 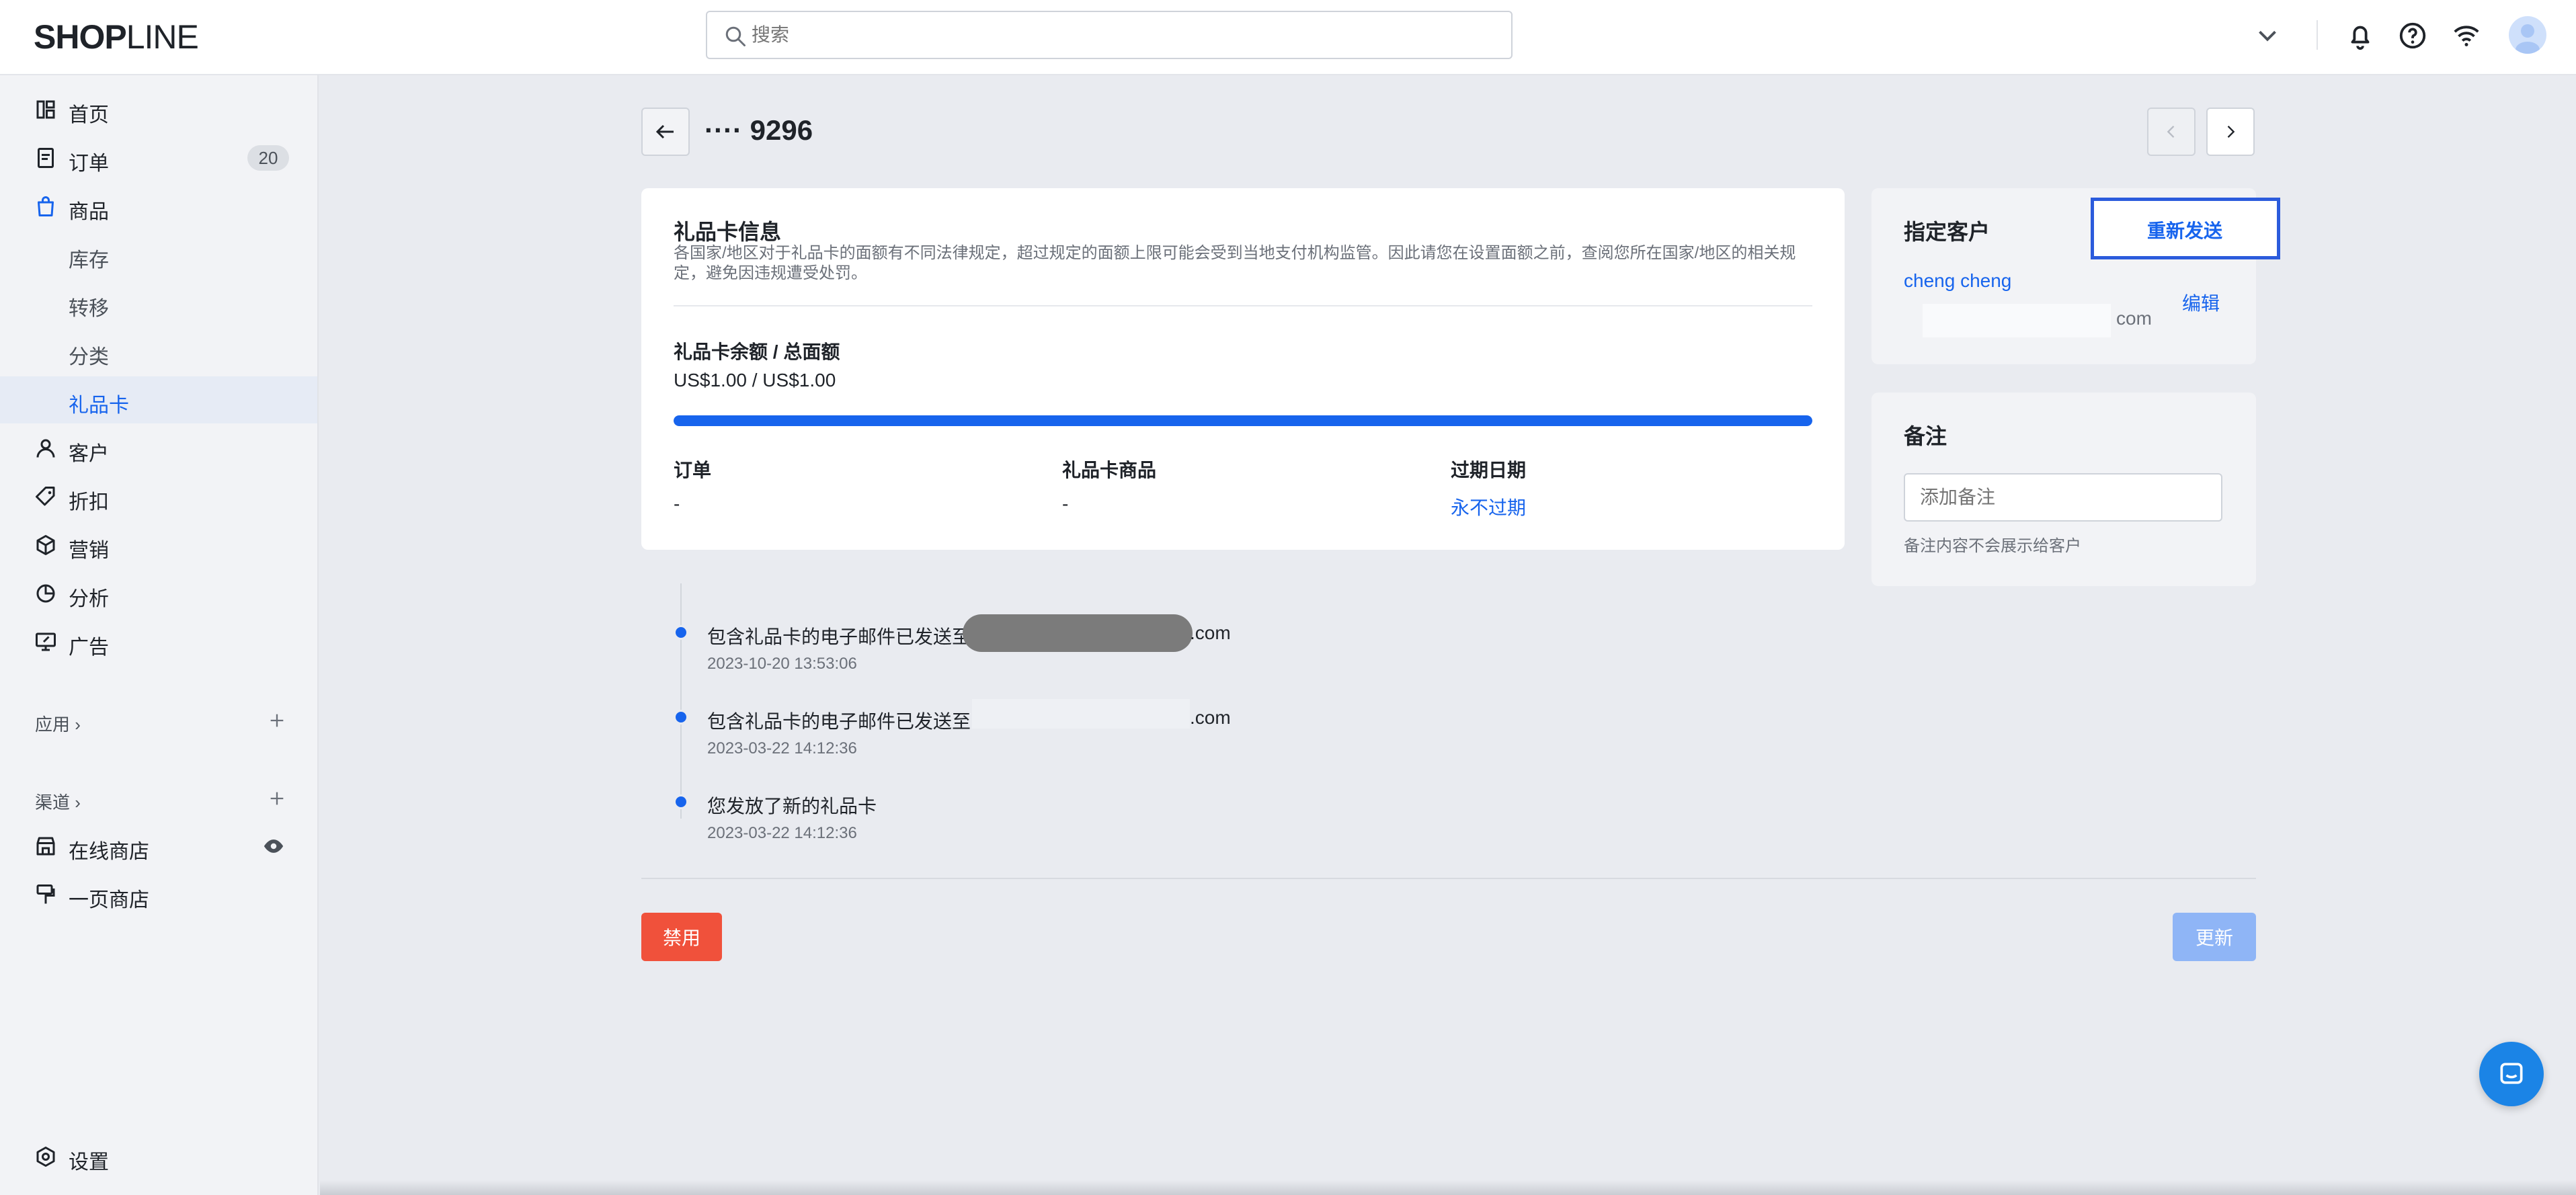 What do you see at coordinates (45, 1157) in the screenshot?
I see `settings-icon` at bounding box center [45, 1157].